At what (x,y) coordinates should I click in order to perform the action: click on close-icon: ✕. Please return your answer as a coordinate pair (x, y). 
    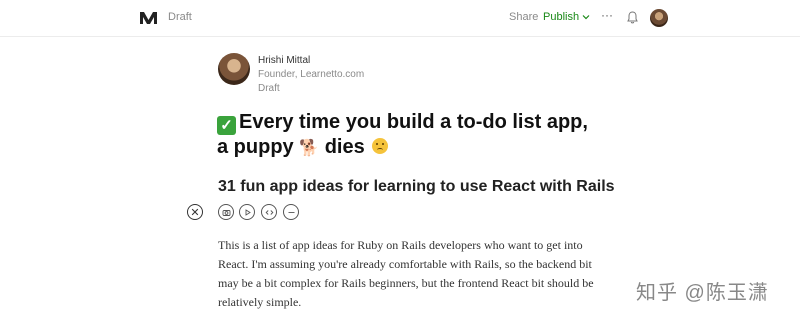
    Looking at the image, I should click on (195, 212).